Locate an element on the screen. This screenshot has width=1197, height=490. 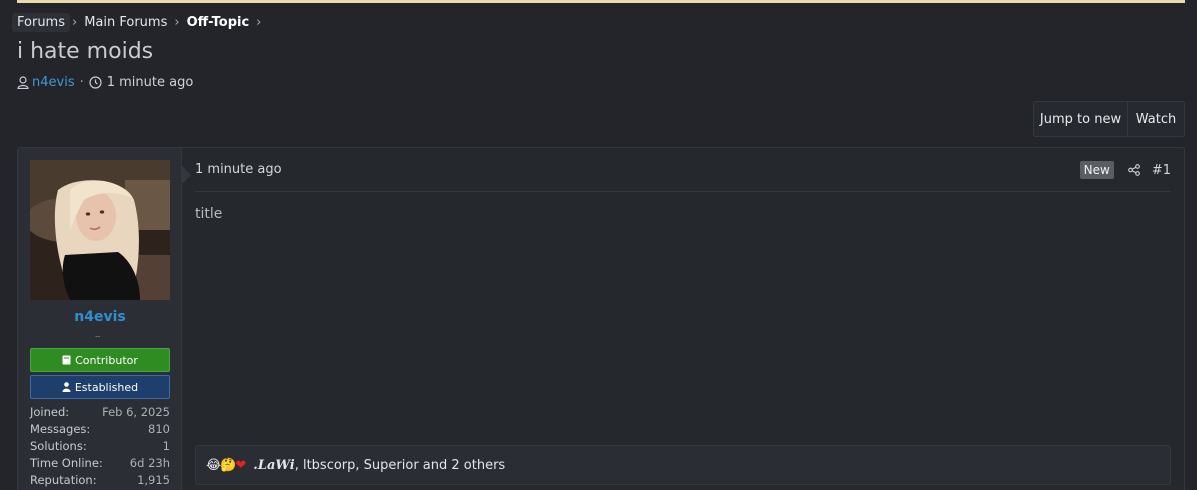
stat-time-online: Time Online: 6d 23h is located at coordinates (100, 462).